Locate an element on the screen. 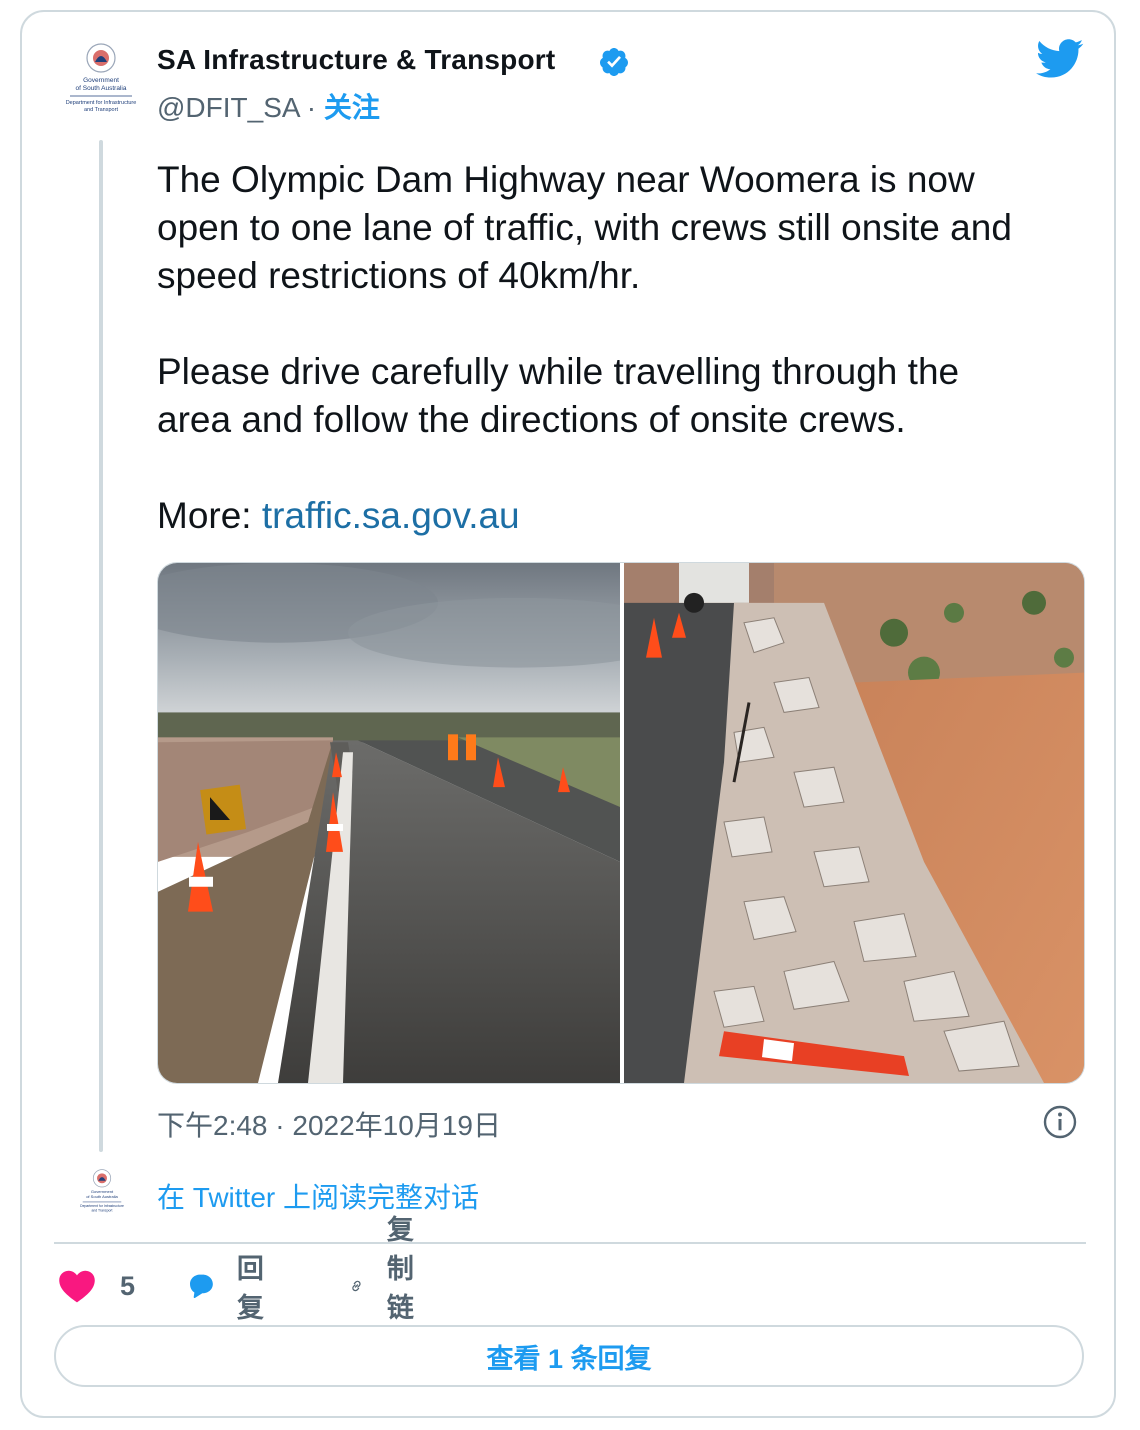 The image size is (1140, 1430). like-count: 5 is located at coordinates (128, 1285).